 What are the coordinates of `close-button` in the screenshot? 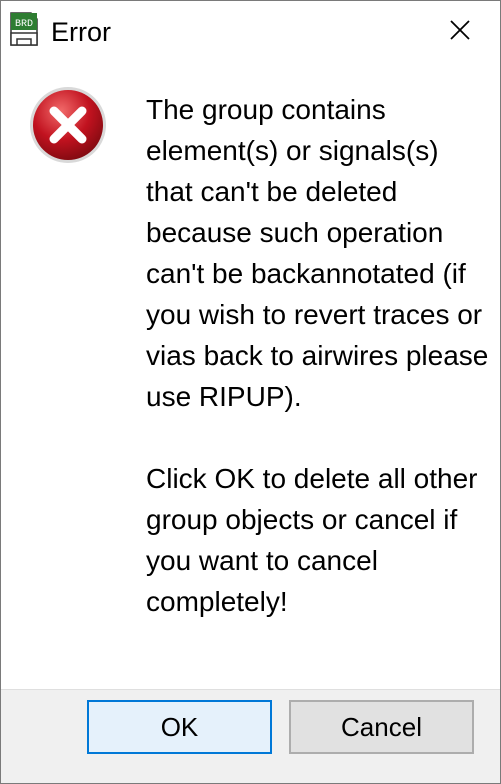 It's located at (460, 30).